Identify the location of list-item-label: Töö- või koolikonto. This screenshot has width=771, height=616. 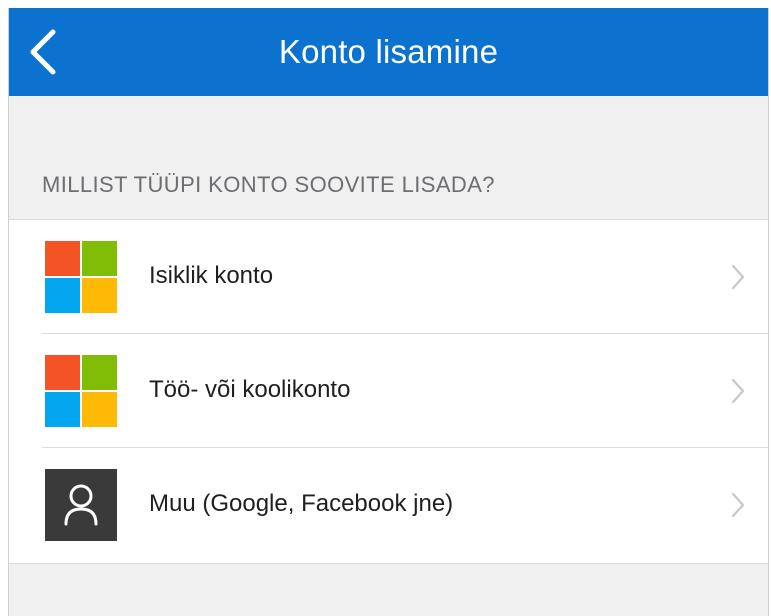
(250, 389).